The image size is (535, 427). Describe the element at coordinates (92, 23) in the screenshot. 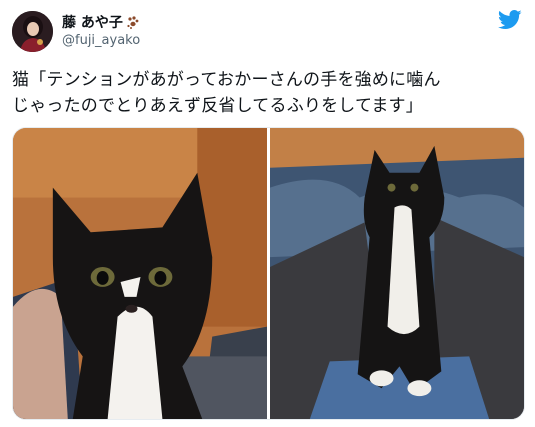

I see `display-name-text: 藤 あや子` at that location.